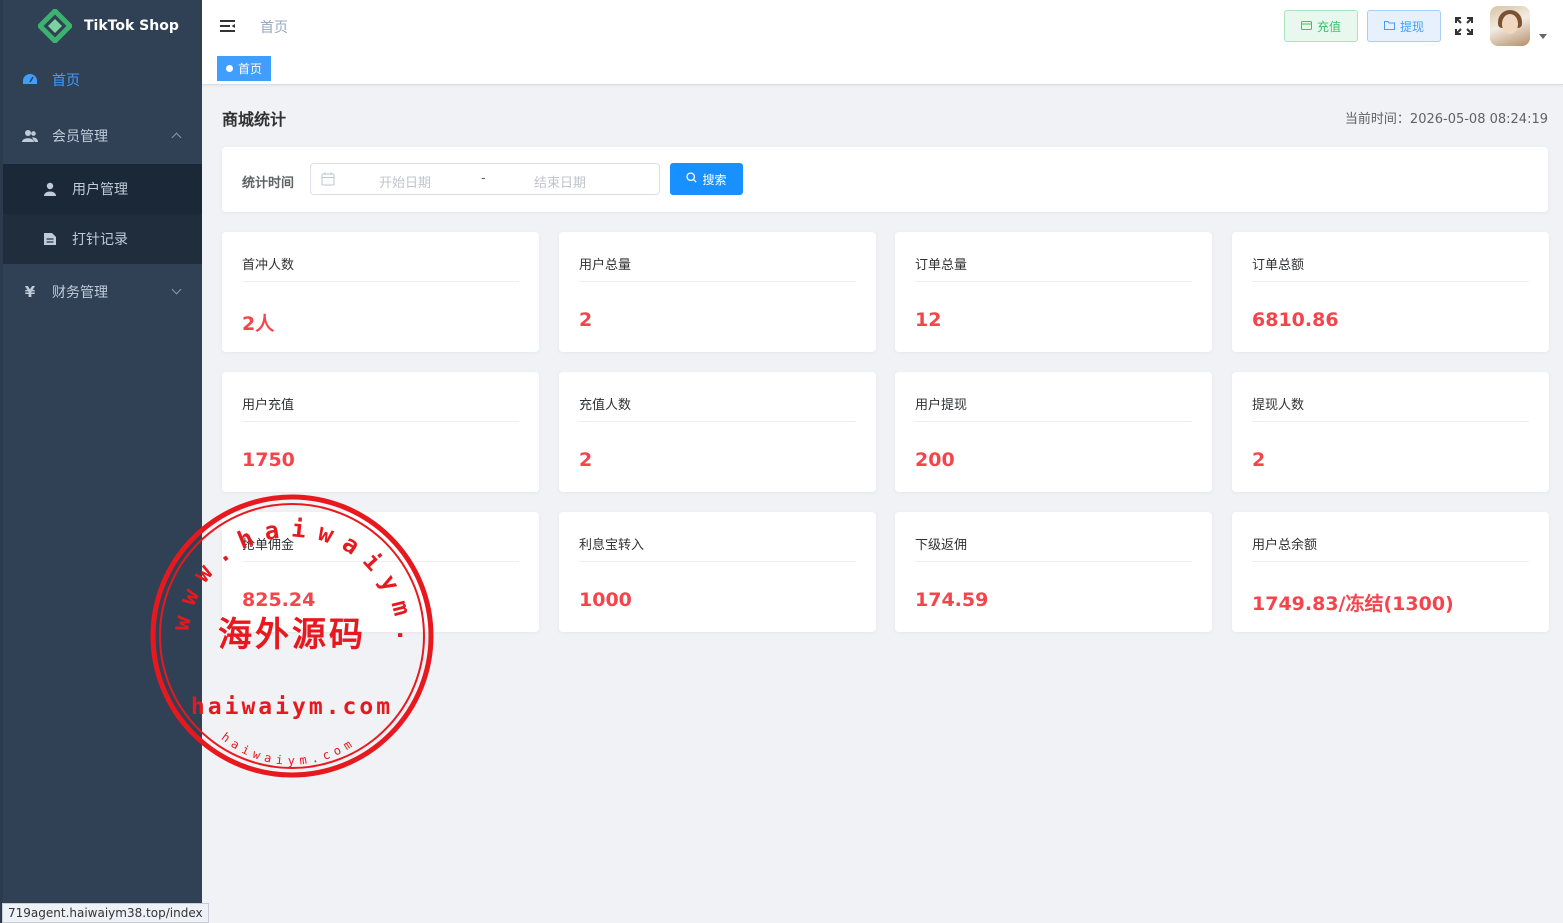 Image resolution: width=1563 pixels, height=923 pixels. Describe the element at coordinates (131, 26) in the screenshot. I see `brand-title: TikTok Shop` at that location.